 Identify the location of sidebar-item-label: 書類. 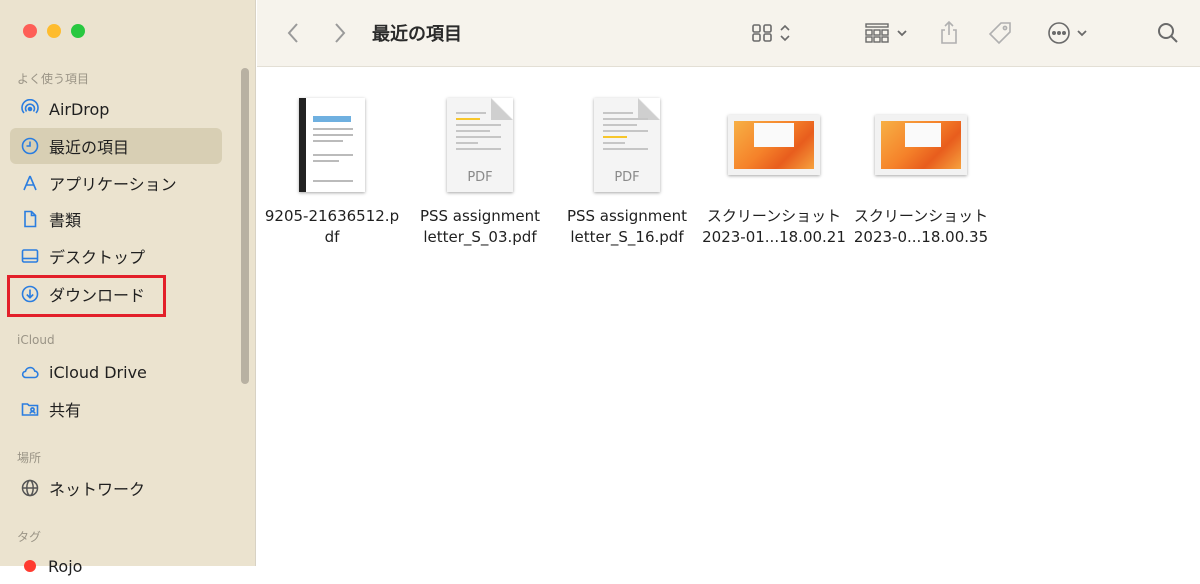
(65, 220).